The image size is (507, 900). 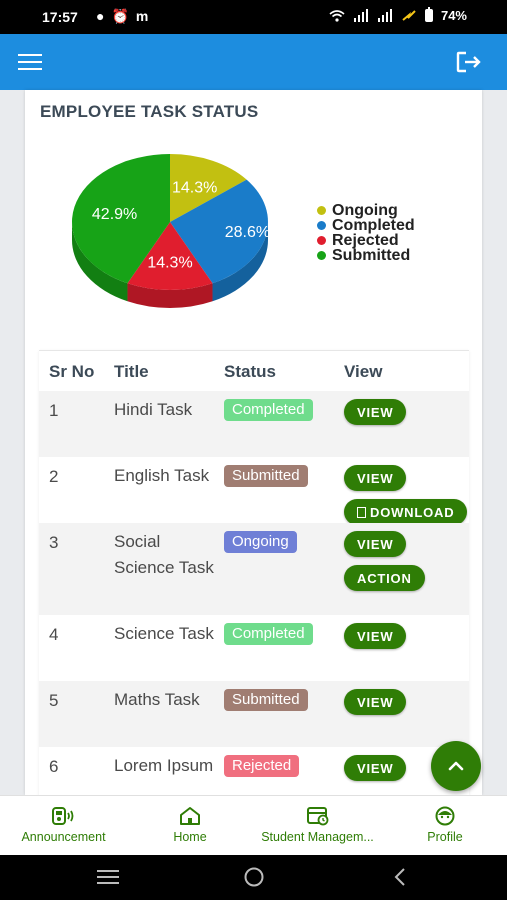 What do you see at coordinates (250, 371) in the screenshot?
I see `header-status: Status` at bounding box center [250, 371].